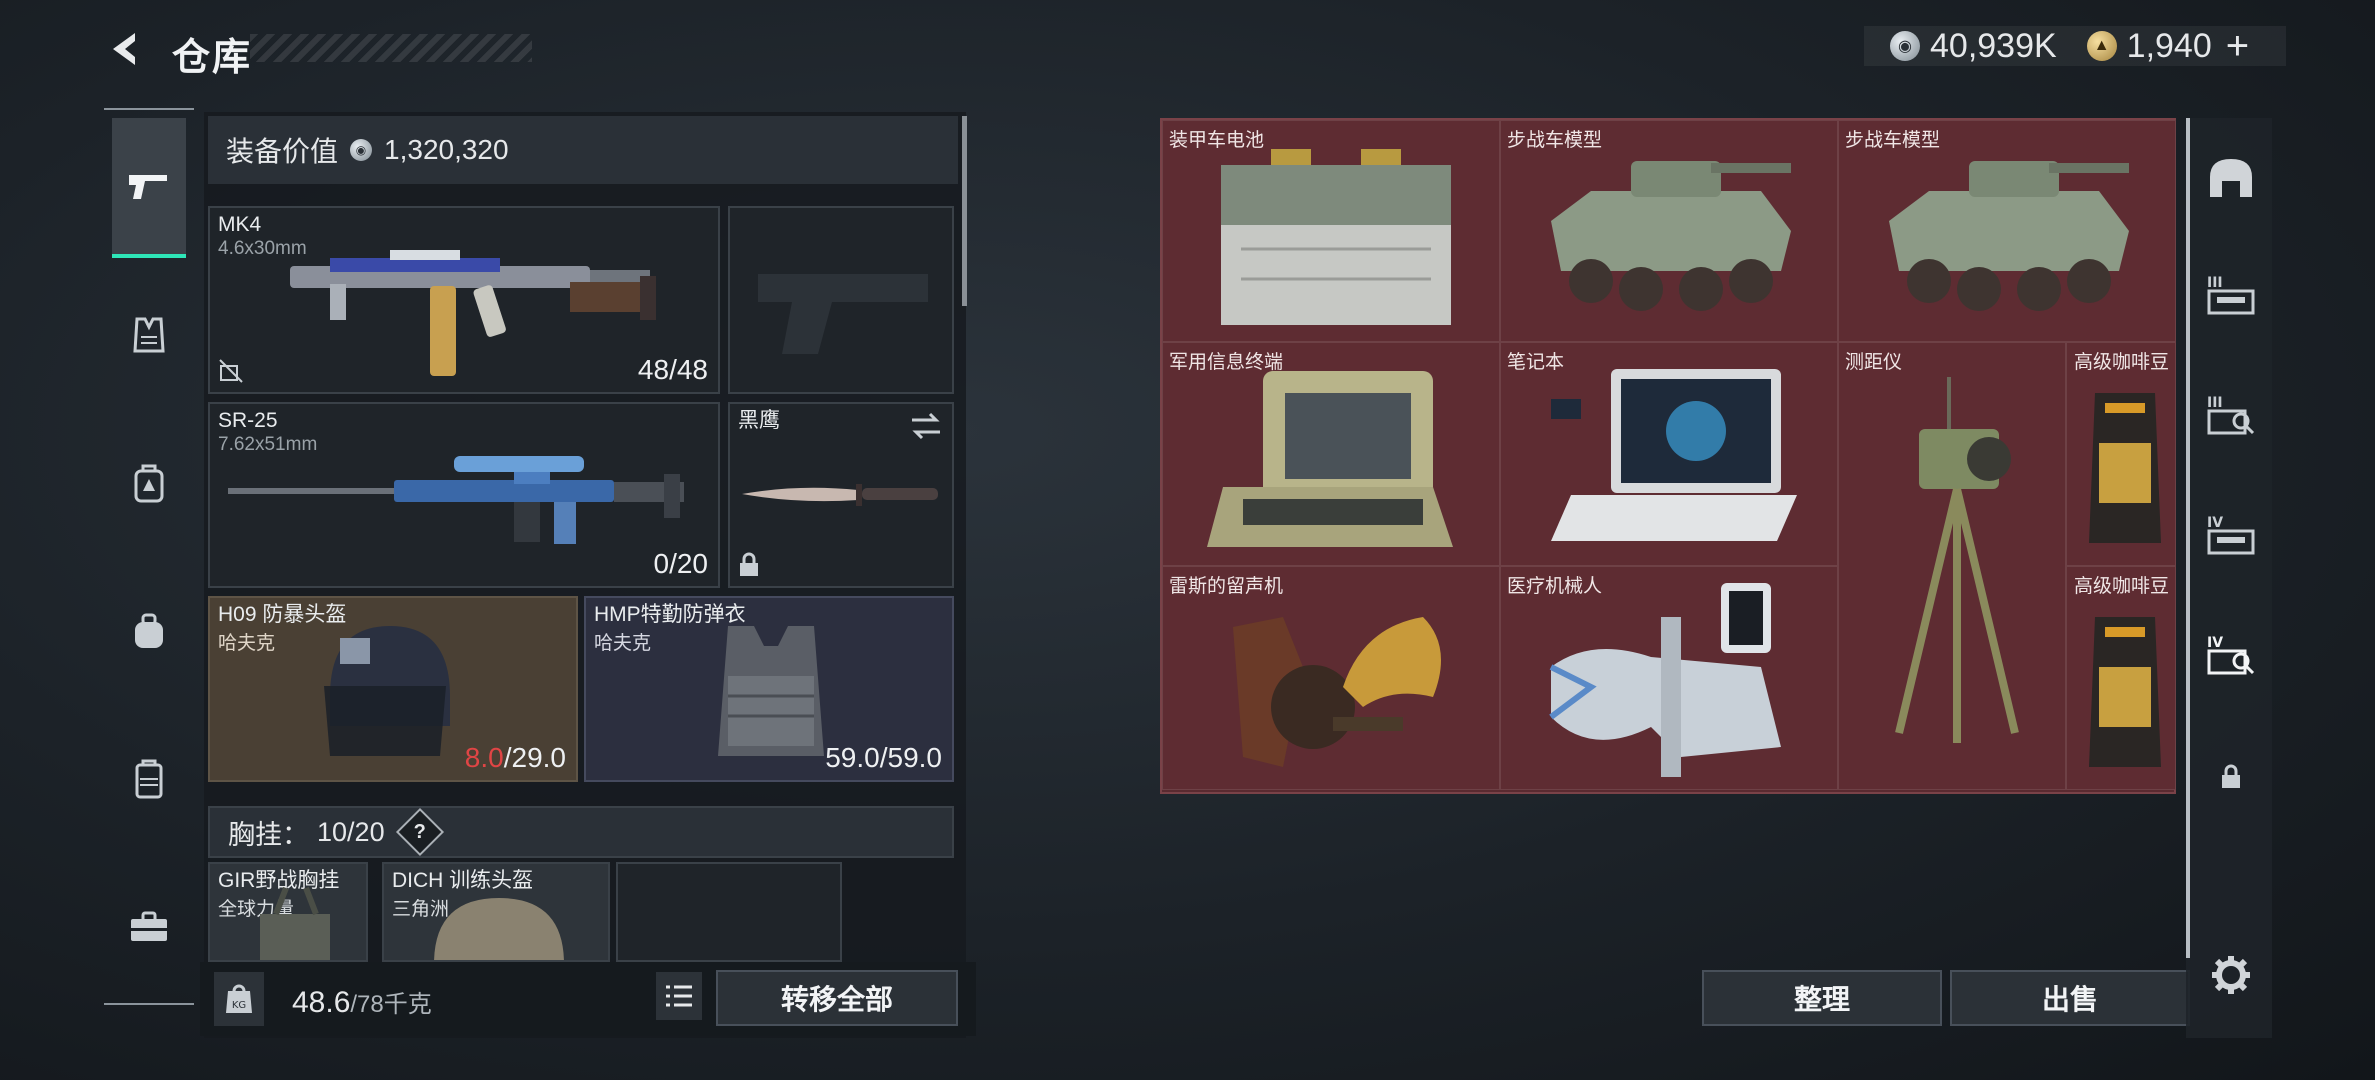 Image resolution: width=2375 pixels, height=1080 pixels. I want to click on armor-maker: 哈夫克, so click(623, 643).